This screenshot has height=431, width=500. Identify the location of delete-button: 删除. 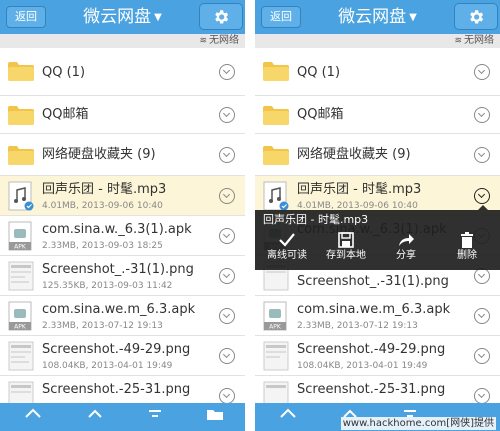
(467, 251).